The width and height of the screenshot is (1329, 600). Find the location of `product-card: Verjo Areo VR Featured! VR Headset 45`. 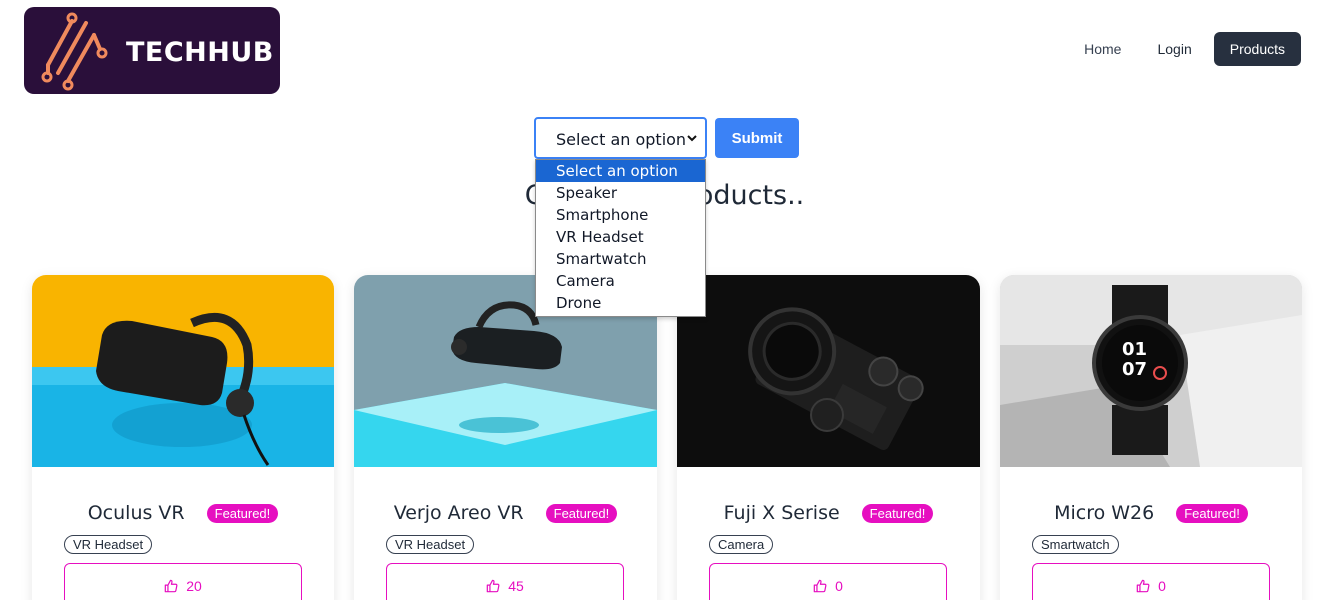

product-card: Verjo Areo VR Featured! VR Headset 45 is located at coordinates (505, 437).